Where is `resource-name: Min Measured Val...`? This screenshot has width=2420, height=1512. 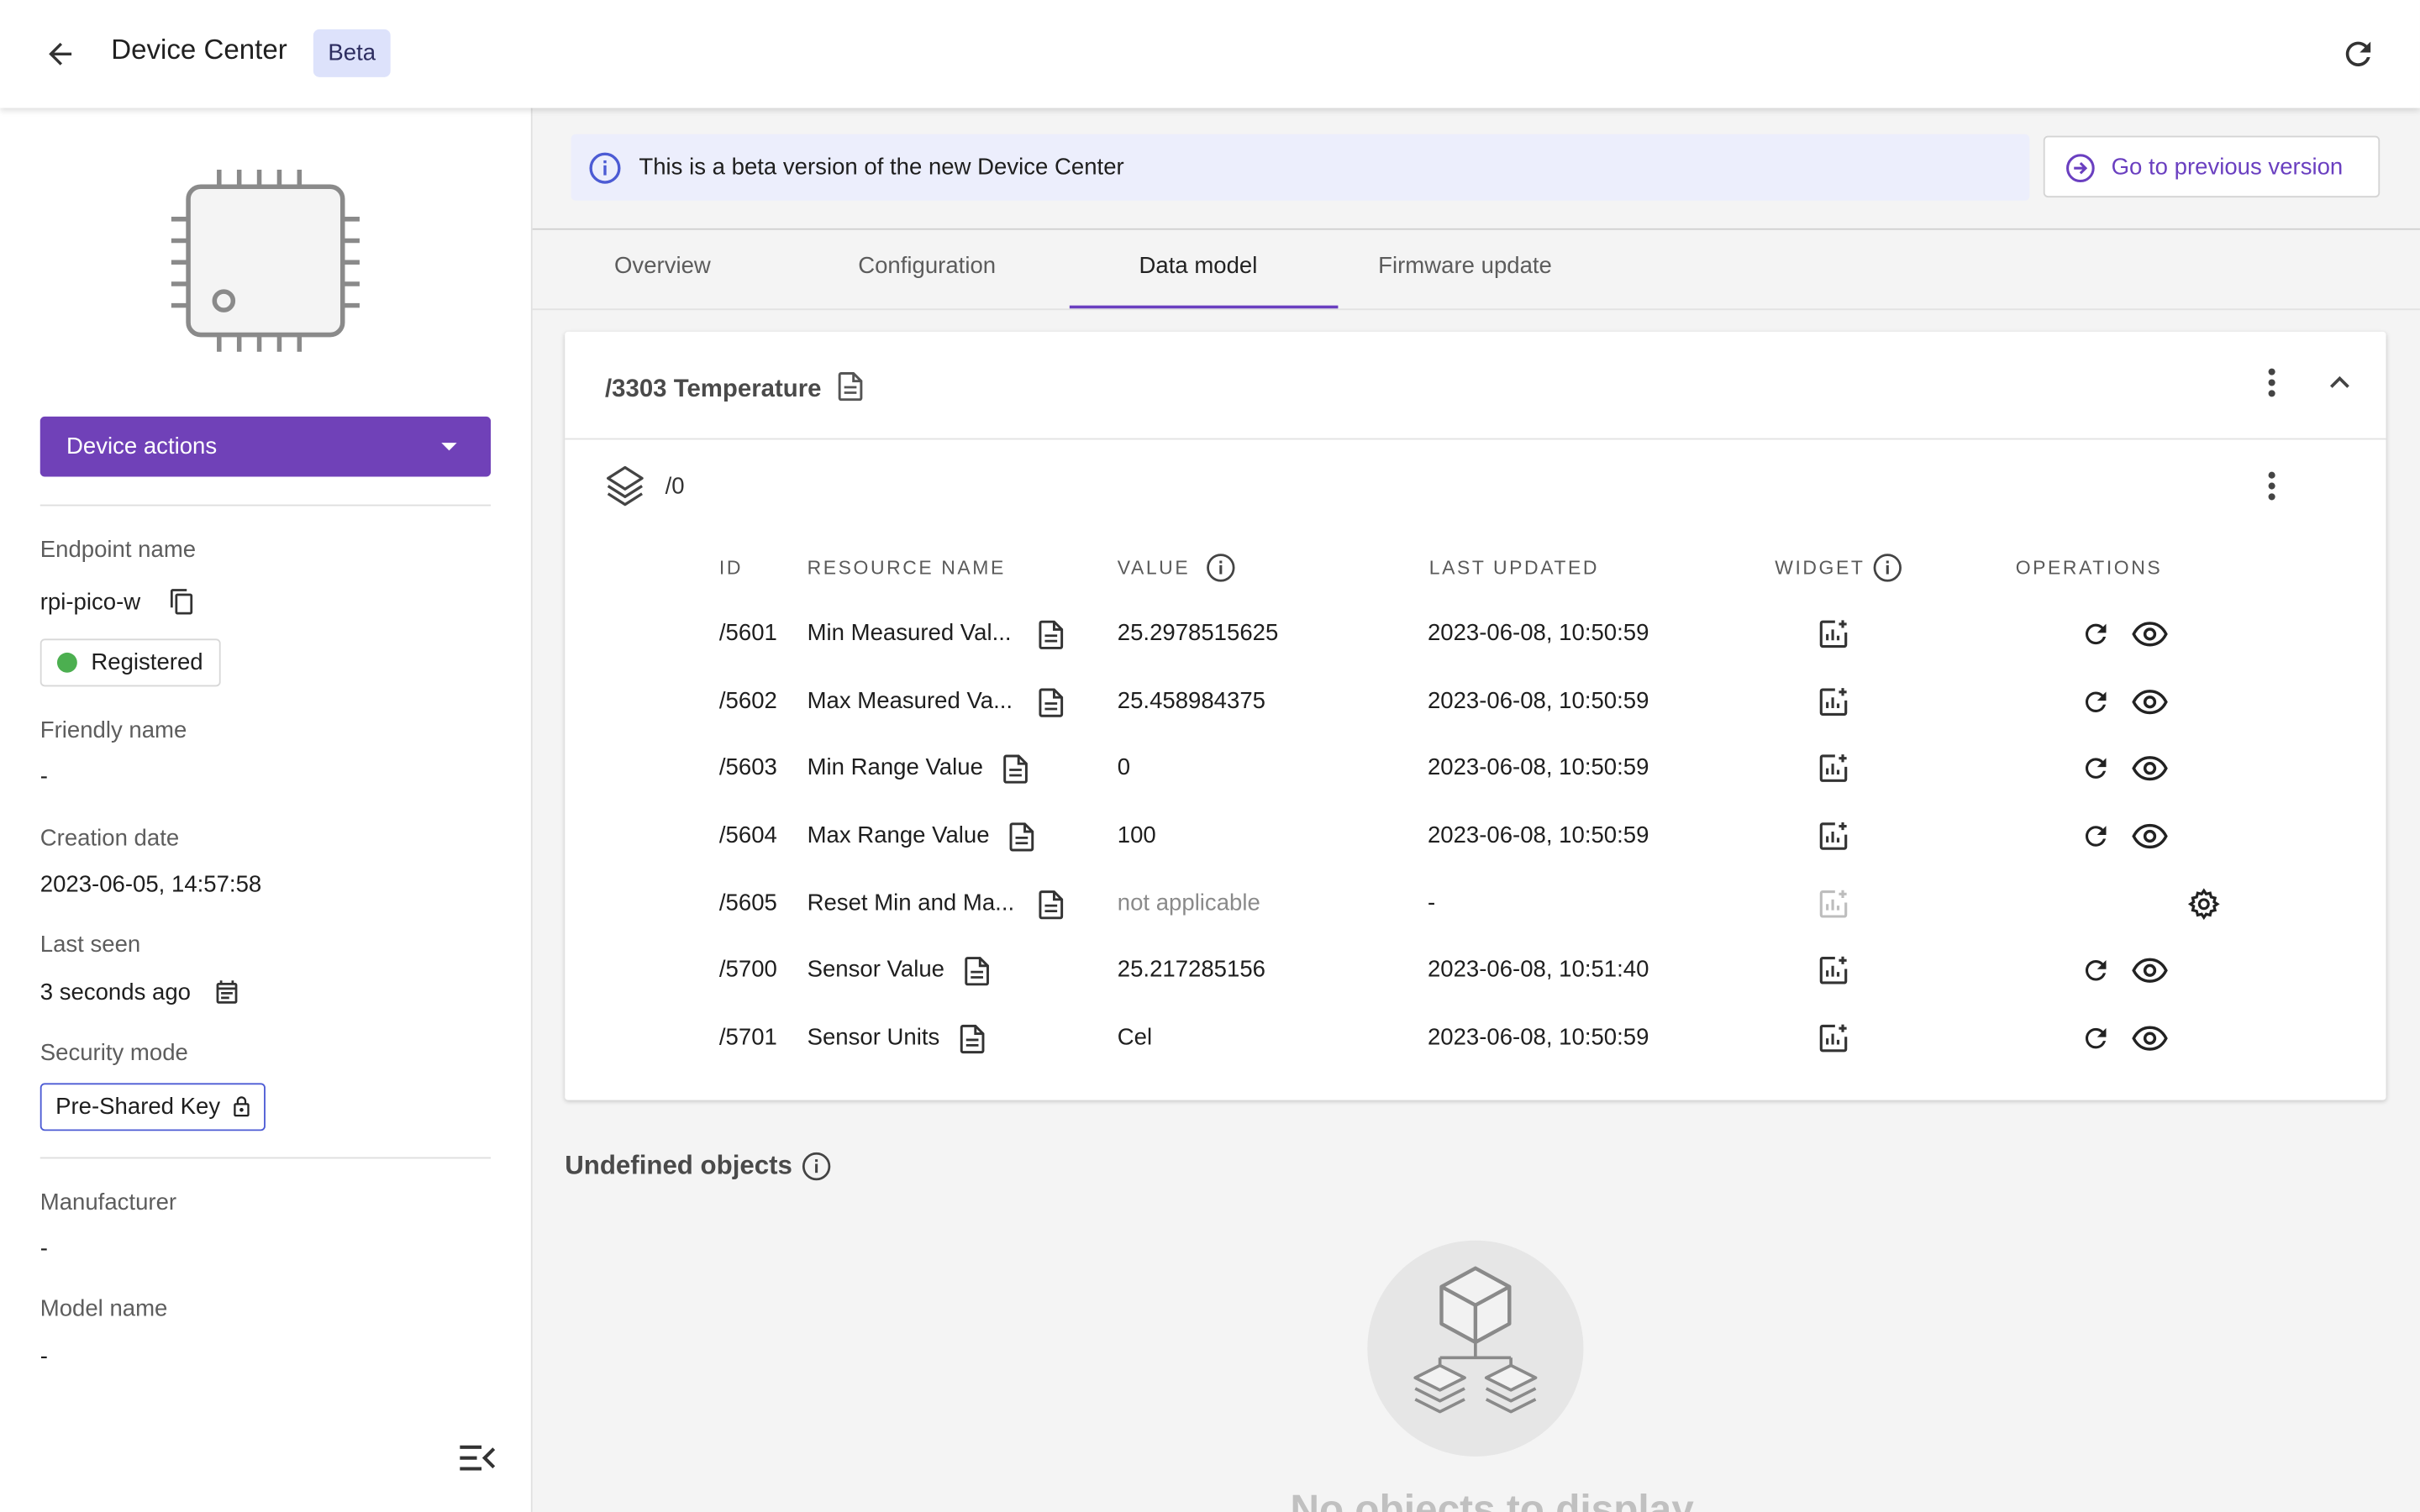 resource-name: Min Measured Val... is located at coordinates (909, 633).